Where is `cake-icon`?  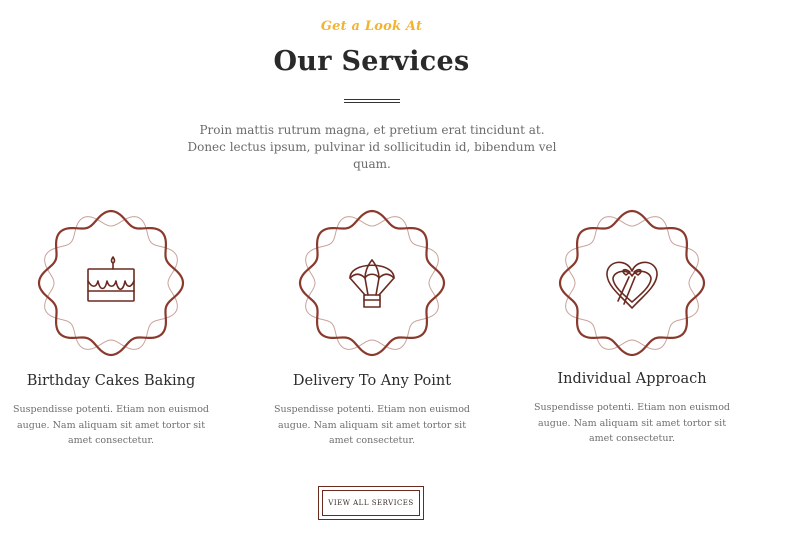
cake-icon is located at coordinates (111, 279).